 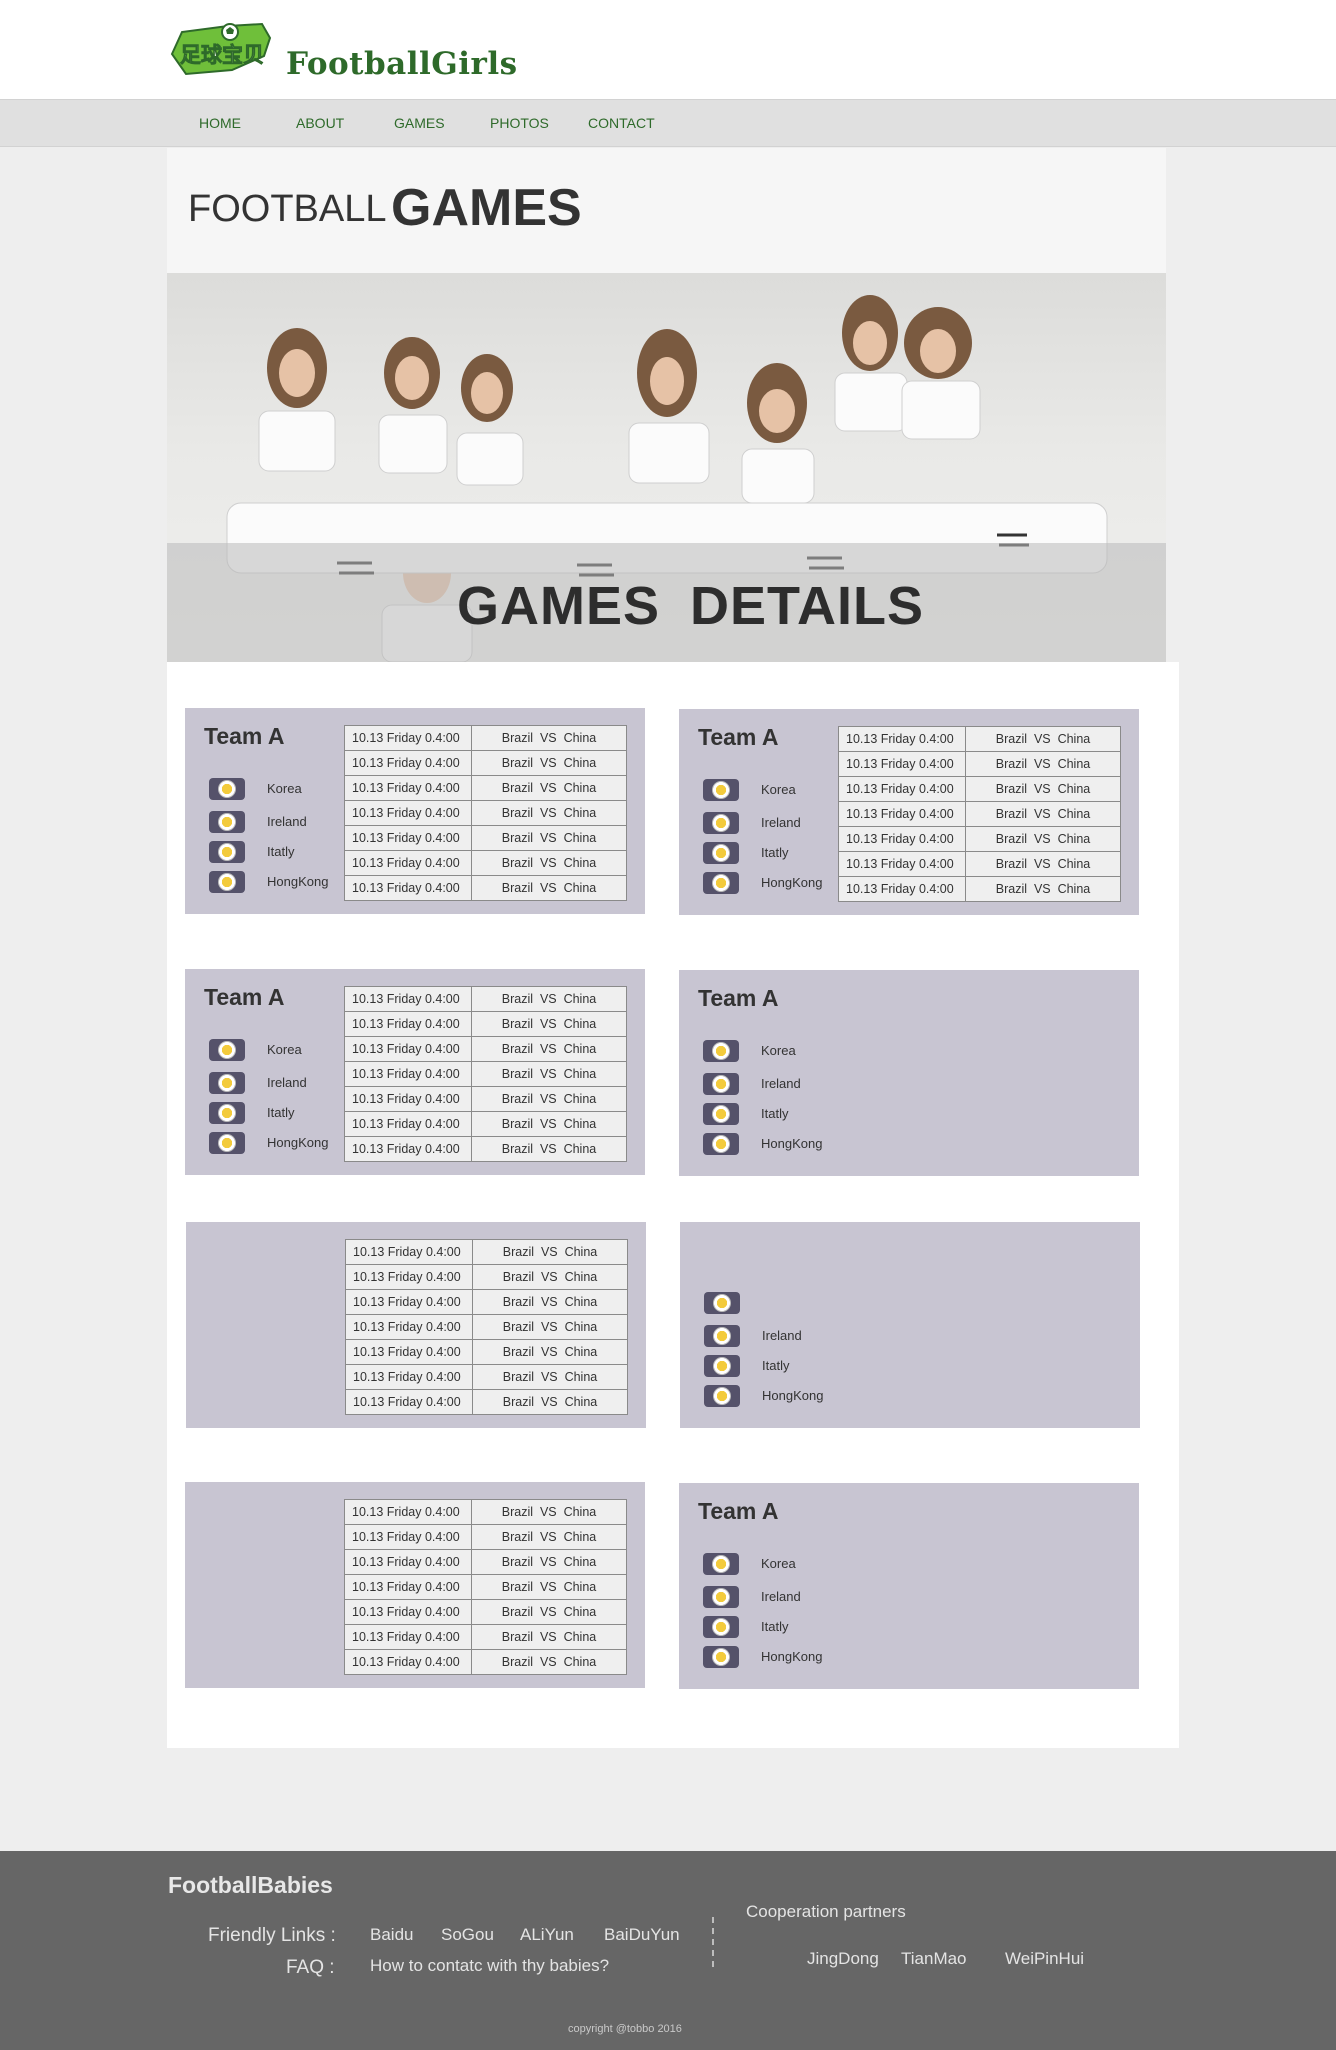 What do you see at coordinates (220, 123) in the screenshot?
I see `nav-home: HOME` at bounding box center [220, 123].